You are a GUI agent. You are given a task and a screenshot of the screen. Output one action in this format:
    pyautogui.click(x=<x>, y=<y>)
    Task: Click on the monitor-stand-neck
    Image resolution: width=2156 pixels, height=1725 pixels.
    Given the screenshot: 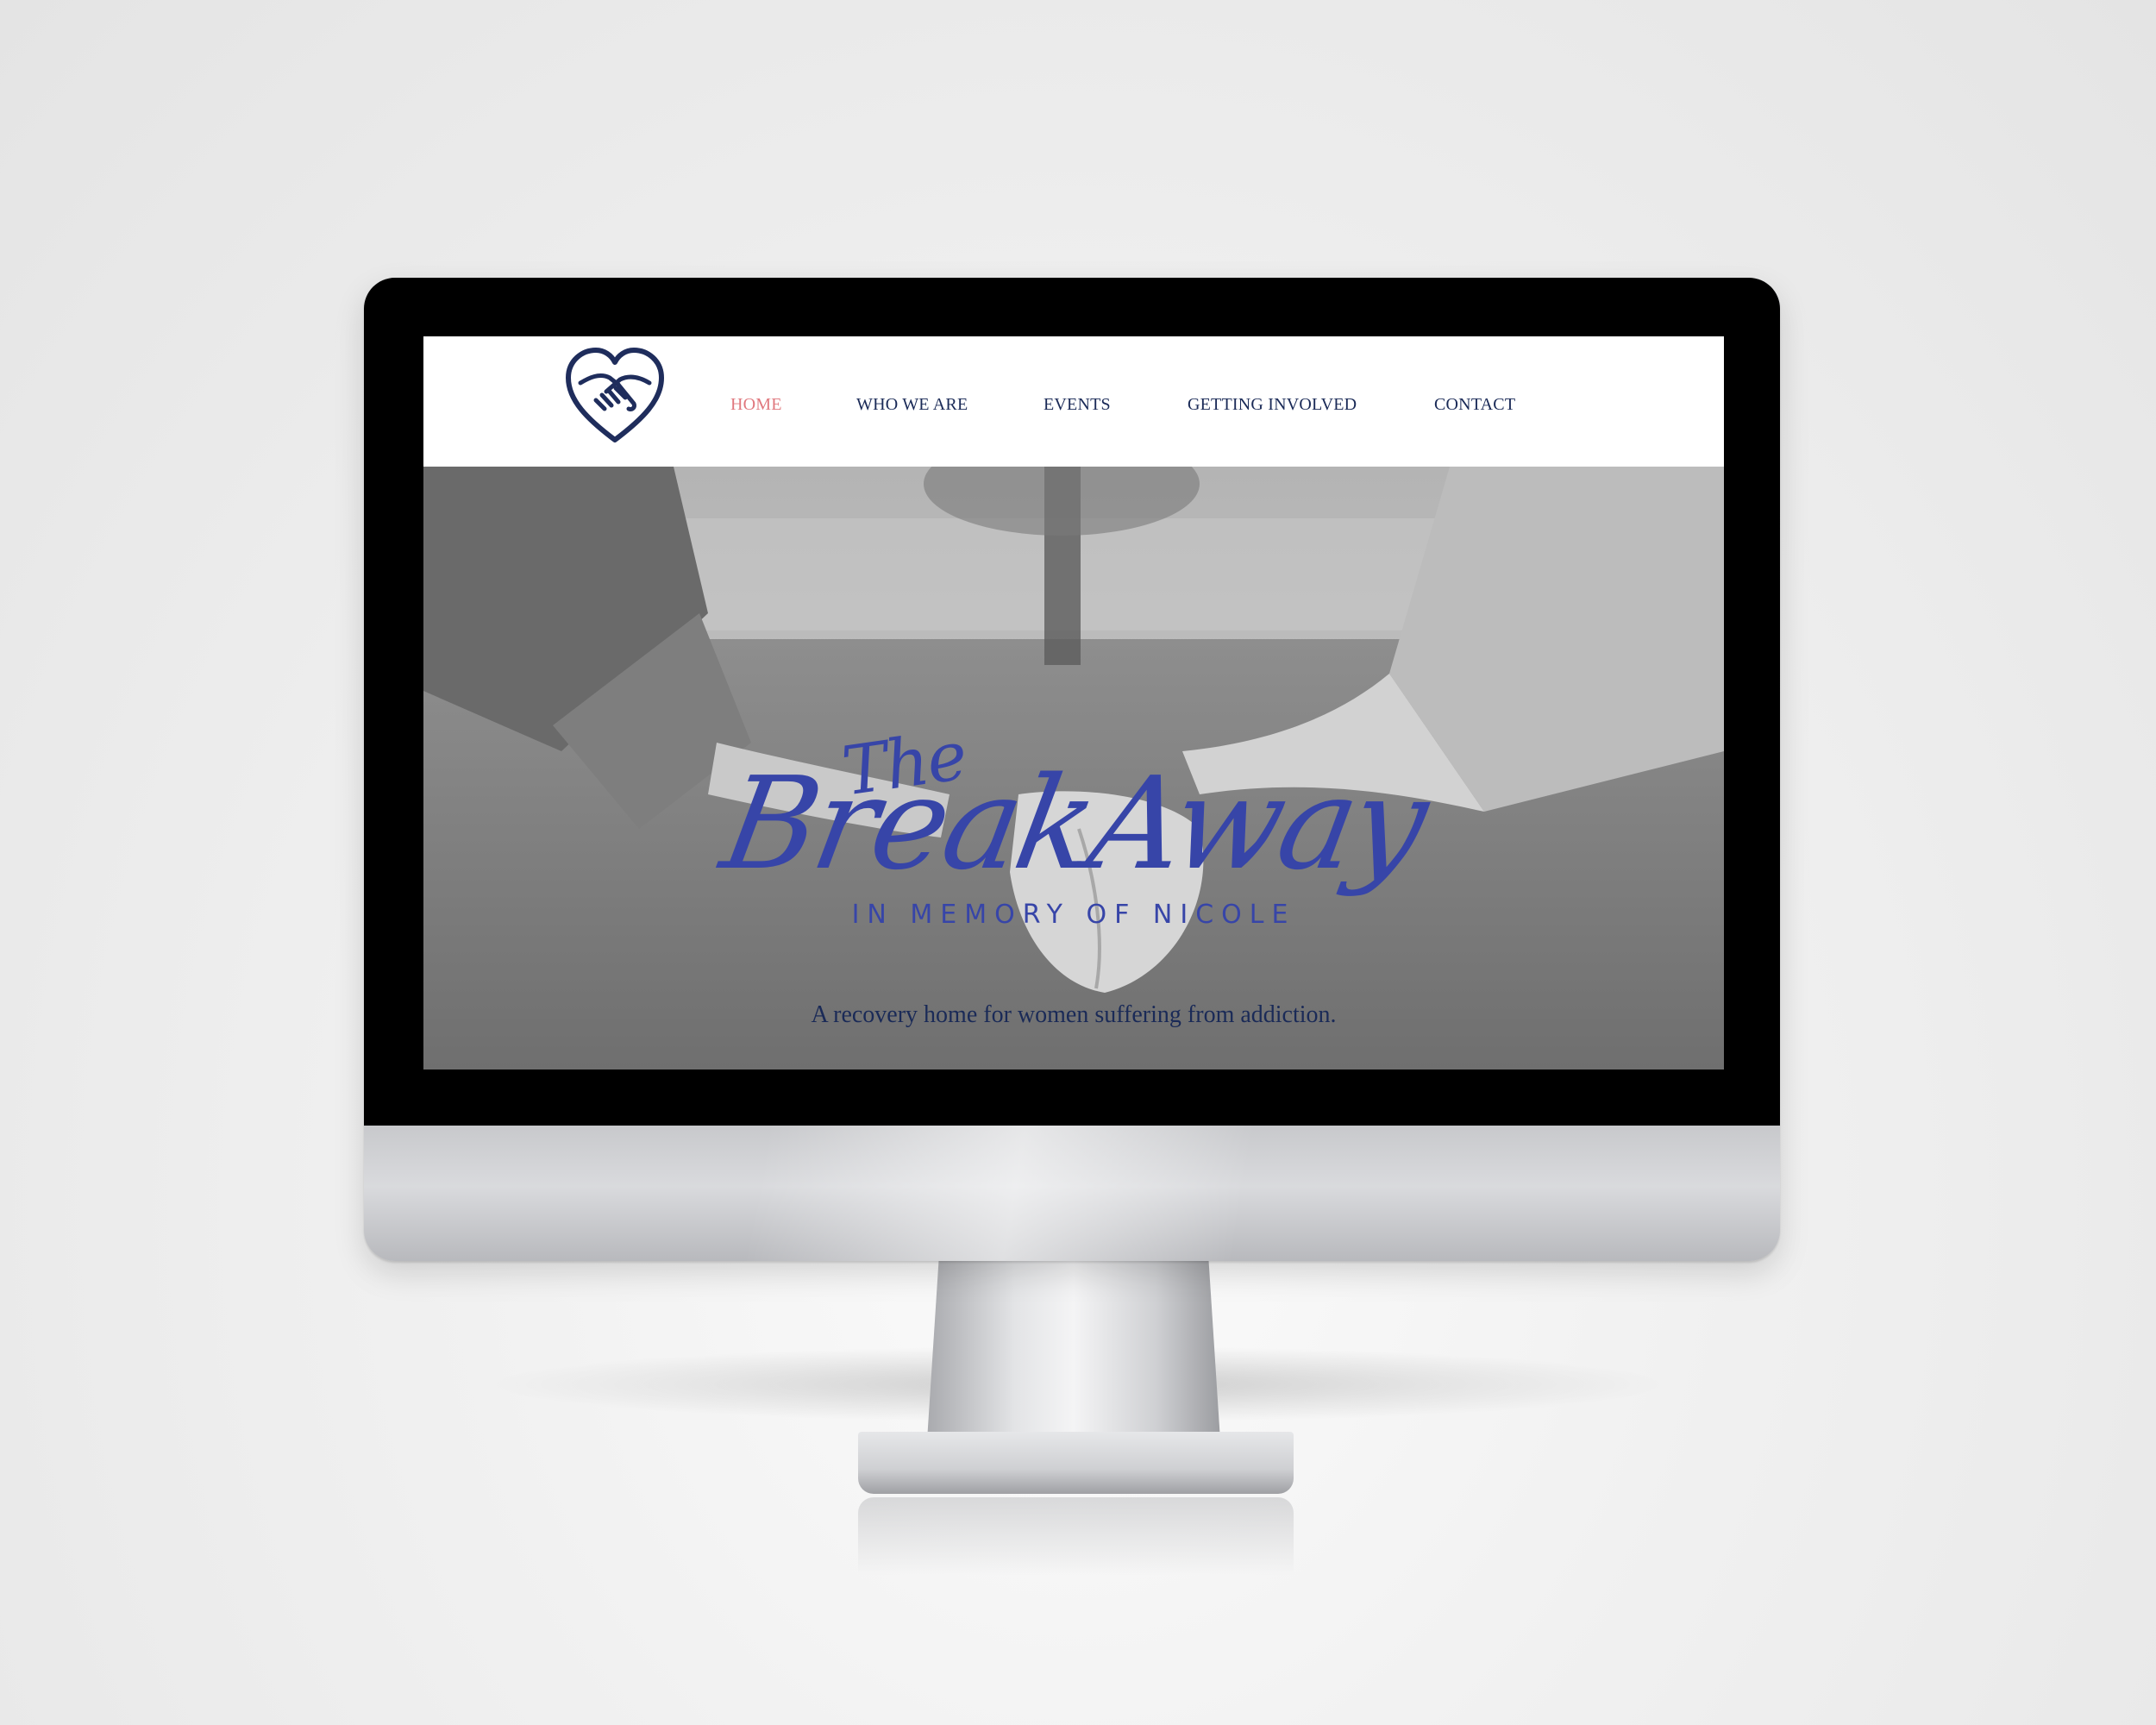 What is the action you would take?
    pyautogui.click(x=1073, y=1349)
    